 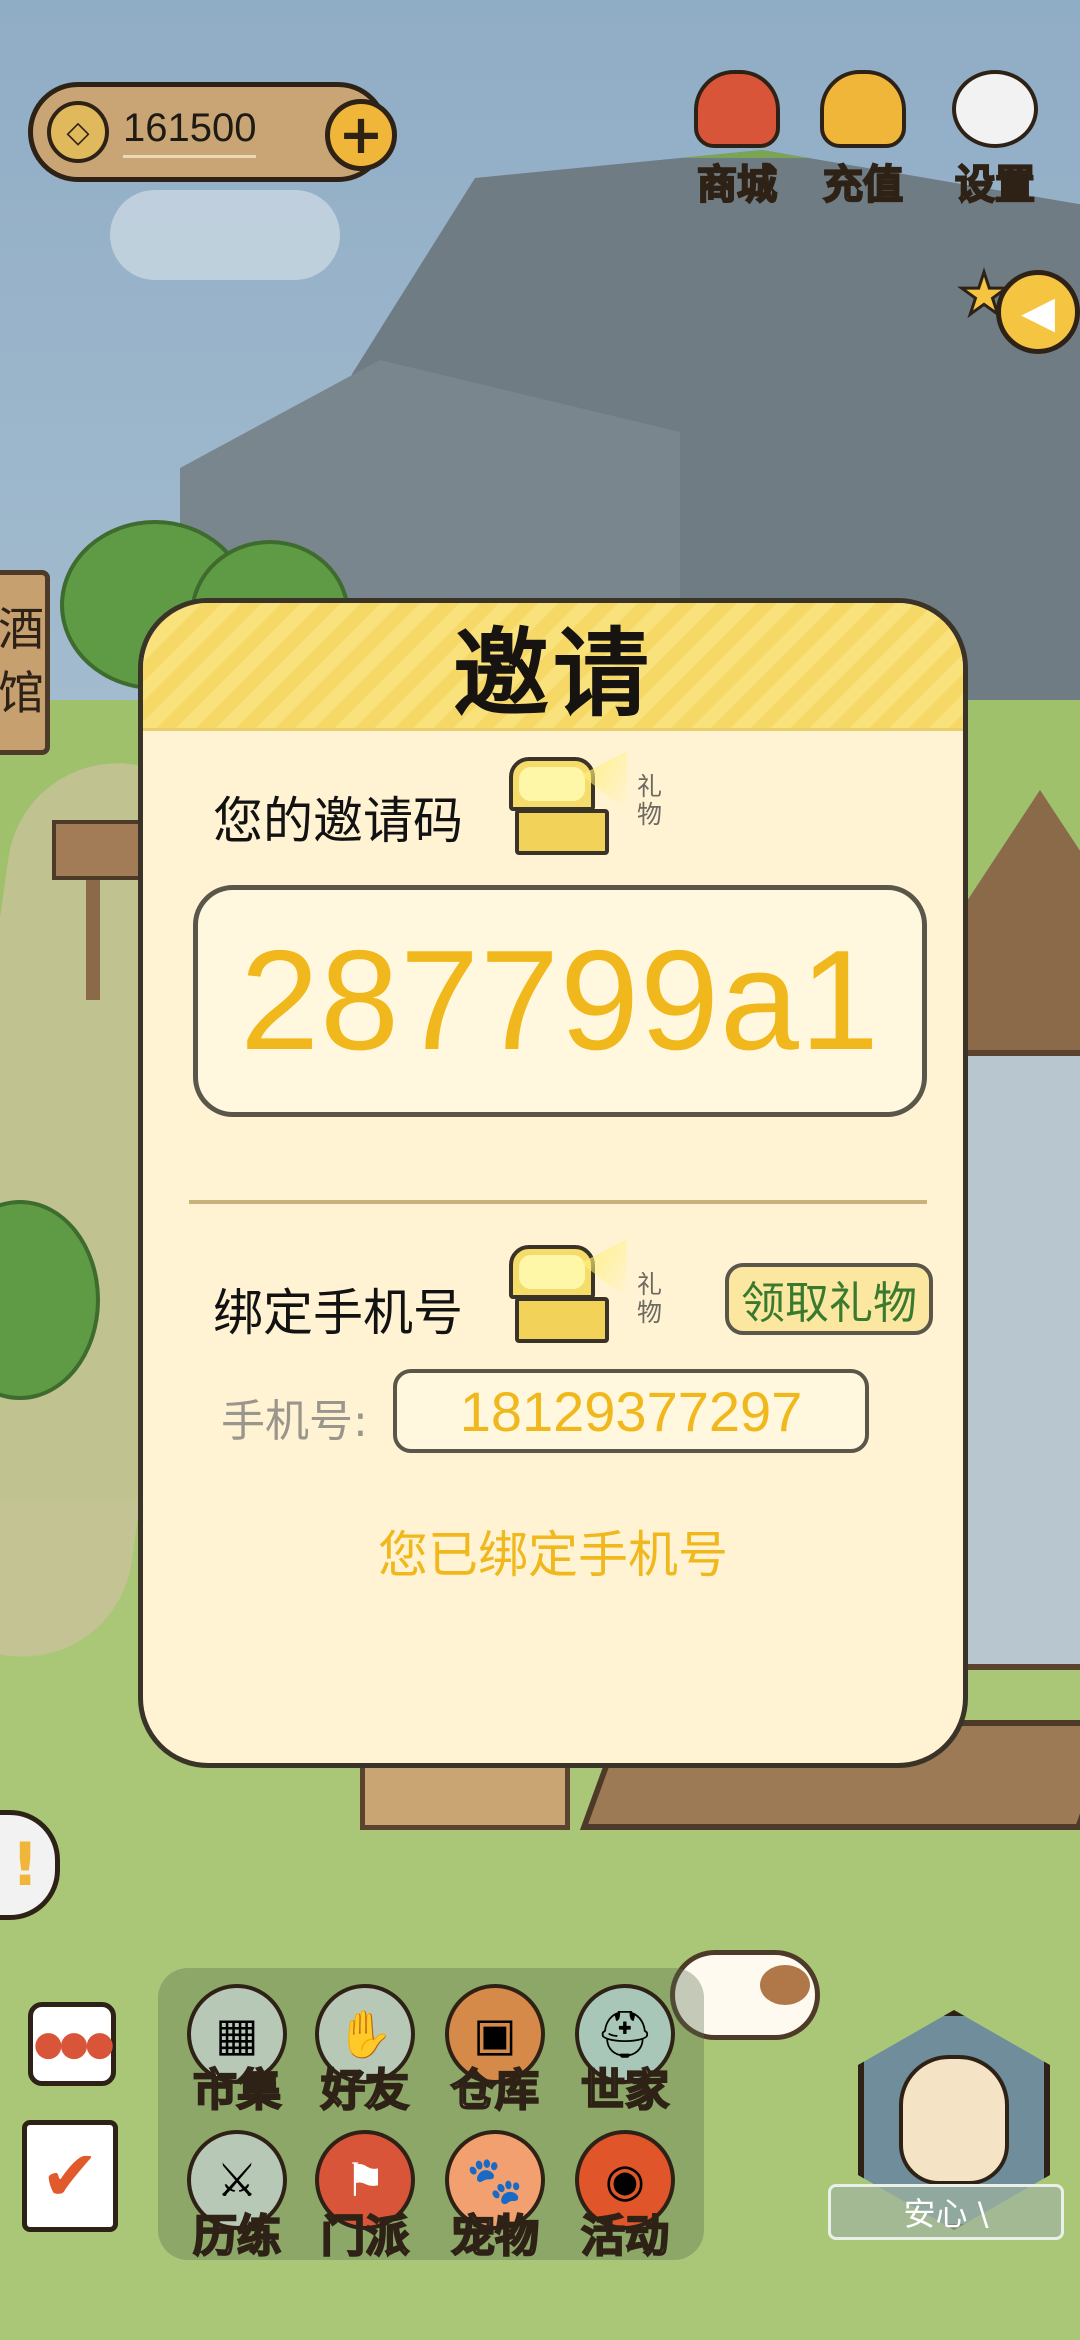 I want to click on tavern-sign: 酒 馆, so click(x=25, y=662).